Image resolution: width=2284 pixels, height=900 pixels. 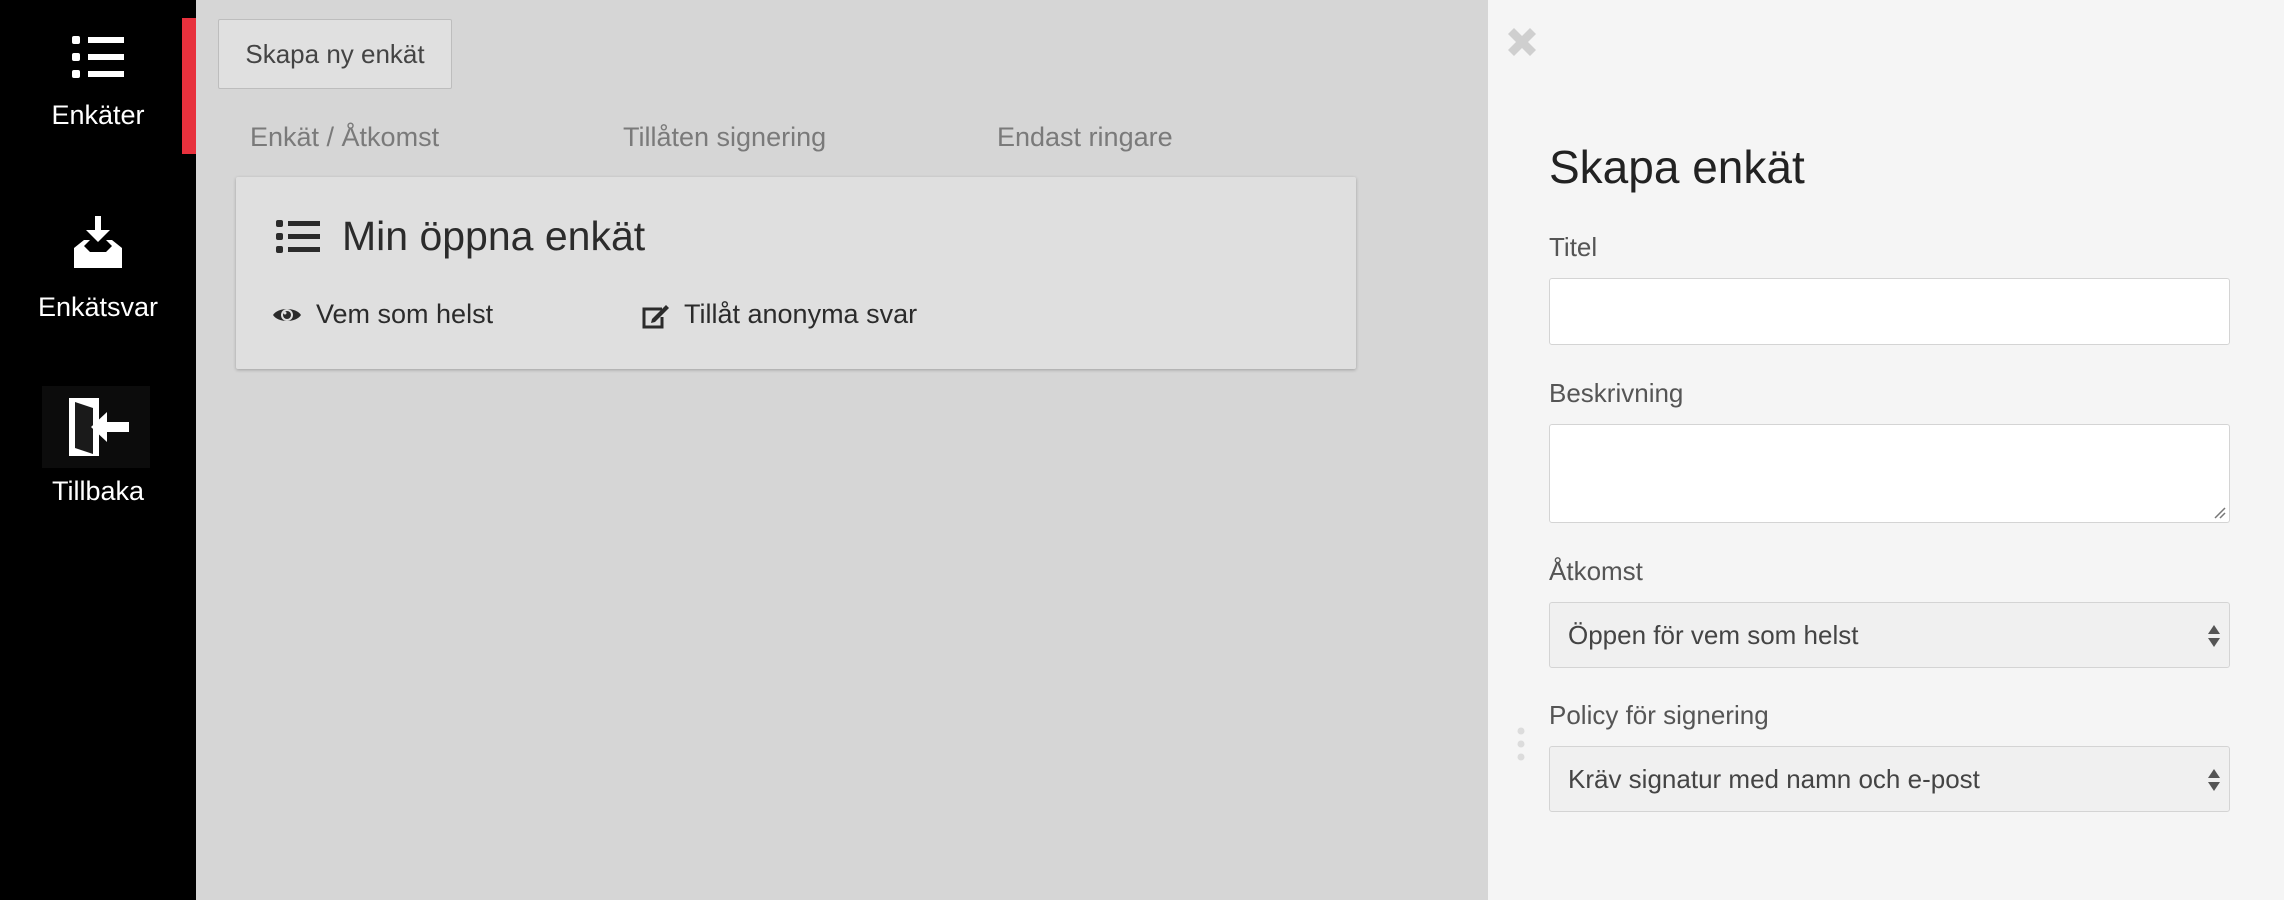 What do you see at coordinates (1573, 247) in the screenshot?
I see `title-label: Titel` at bounding box center [1573, 247].